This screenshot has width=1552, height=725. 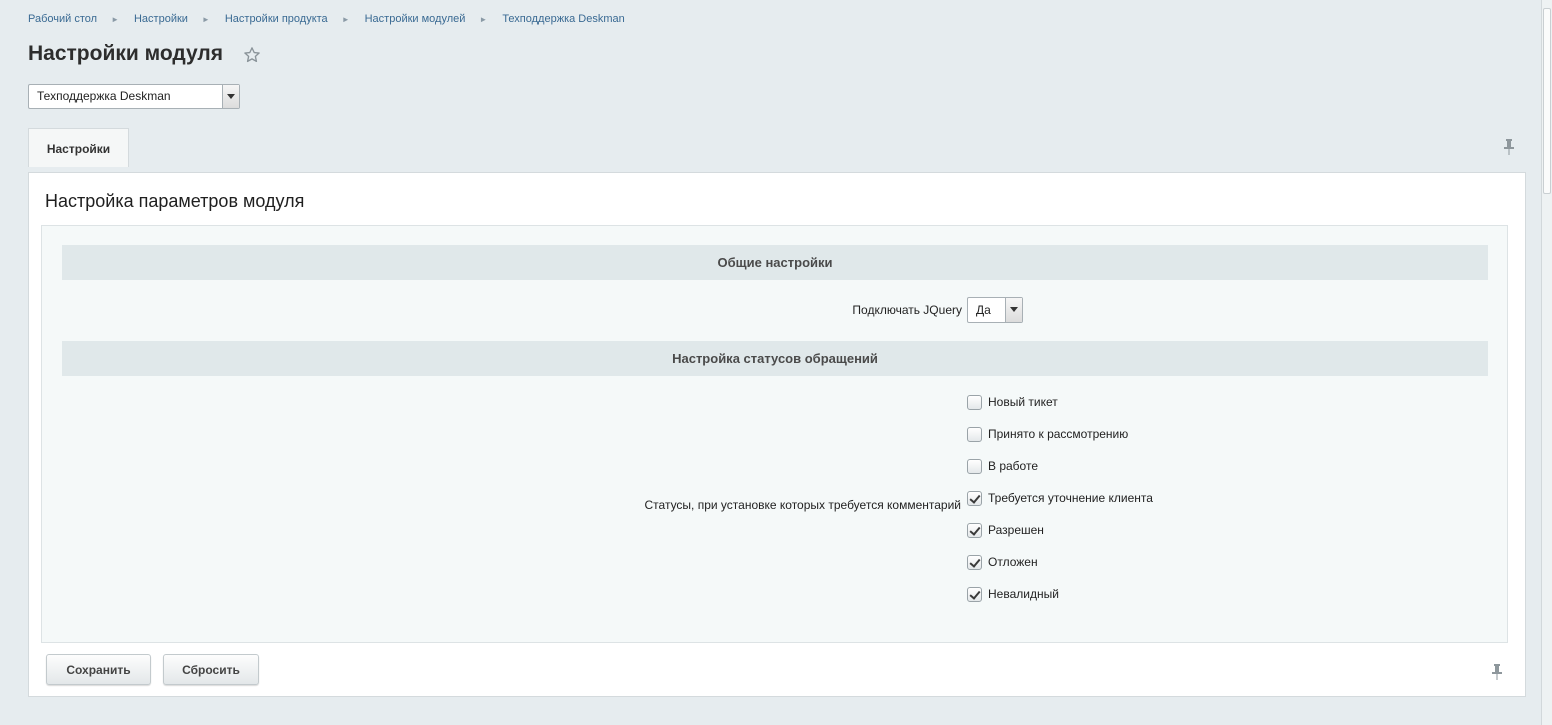 What do you see at coordinates (1058, 434) in the screenshot?
I see `status-option-label: Принято к рассмотрению` at bounding box center [1058, 434].